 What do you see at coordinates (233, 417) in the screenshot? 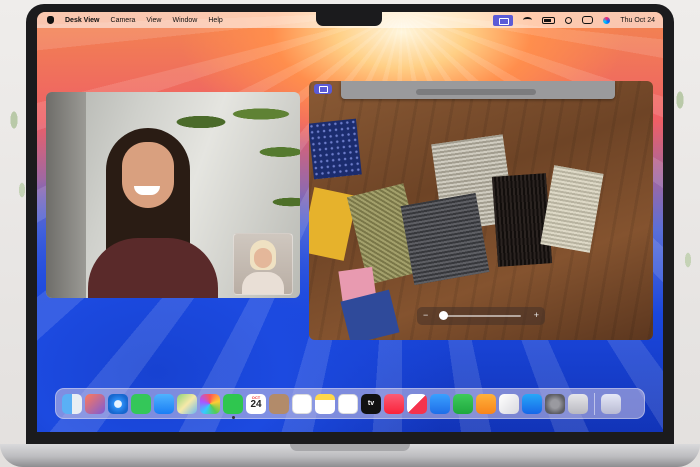
I see `running-indicator` at bounding box center [233, 417].